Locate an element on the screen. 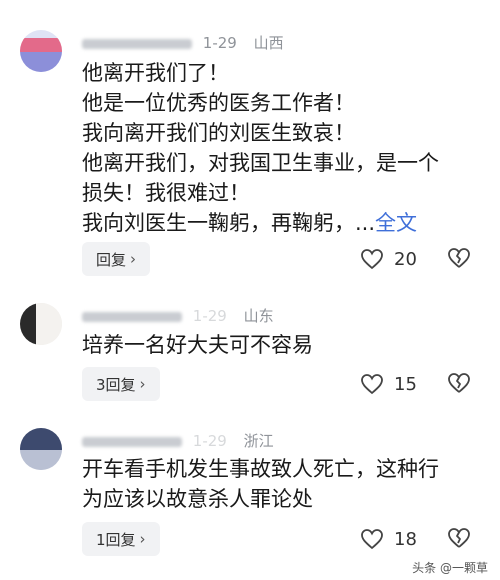  reply-label: 回复 is located at coordinates (111, 259).